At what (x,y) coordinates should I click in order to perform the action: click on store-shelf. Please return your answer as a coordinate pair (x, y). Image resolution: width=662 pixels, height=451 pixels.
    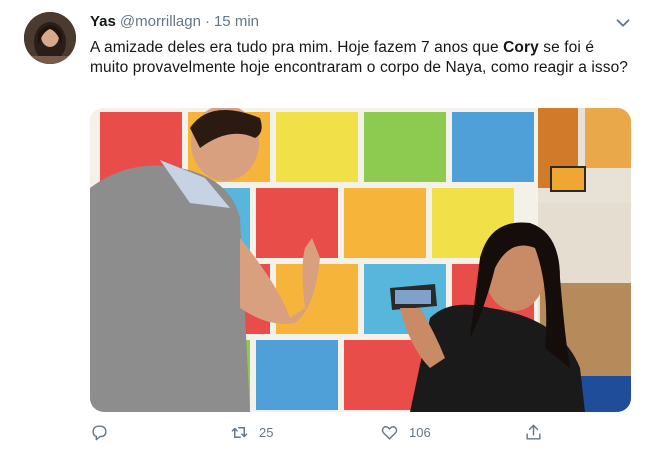
    Looking at the image, I should click on (608, 138).